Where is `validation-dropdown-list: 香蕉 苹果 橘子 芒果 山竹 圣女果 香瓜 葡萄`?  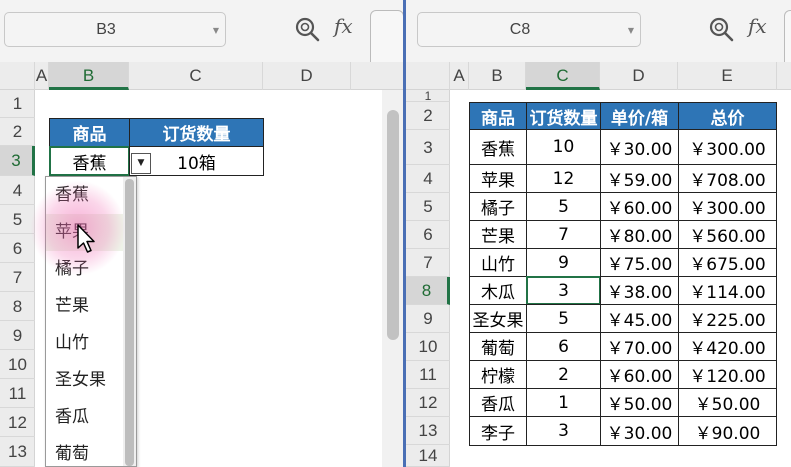
validation-dropdown-list: 香蕉 苹果 橘子 芒果 山竹 圣女果 香瓜 葡萄 is located at coordinates (91, 321).